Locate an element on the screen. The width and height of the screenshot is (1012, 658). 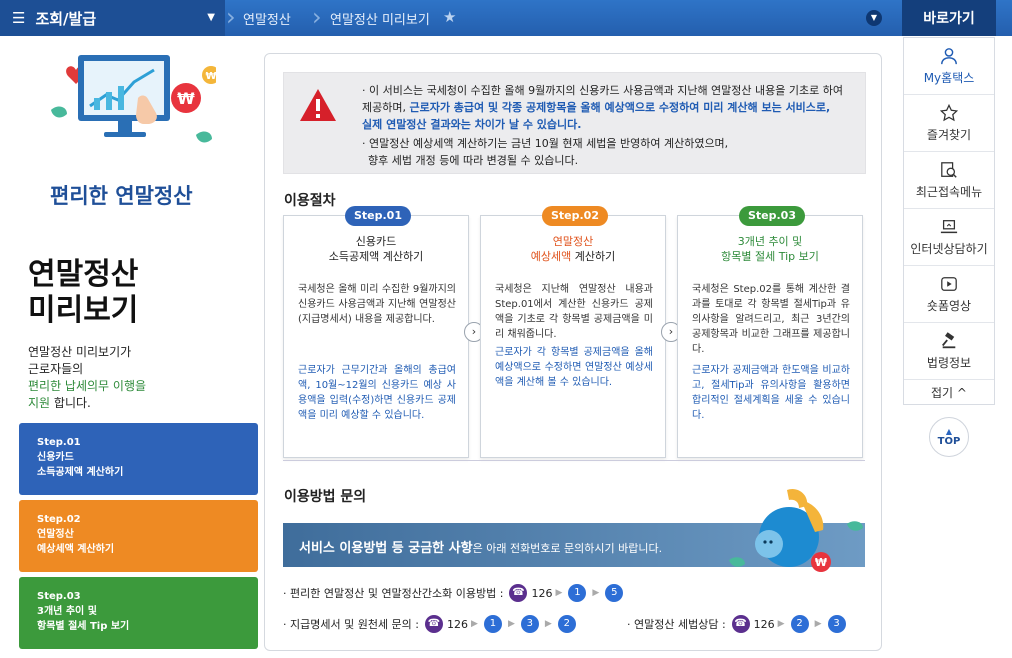
step2-badge: Step.02 is located at coordinates (575, 216).